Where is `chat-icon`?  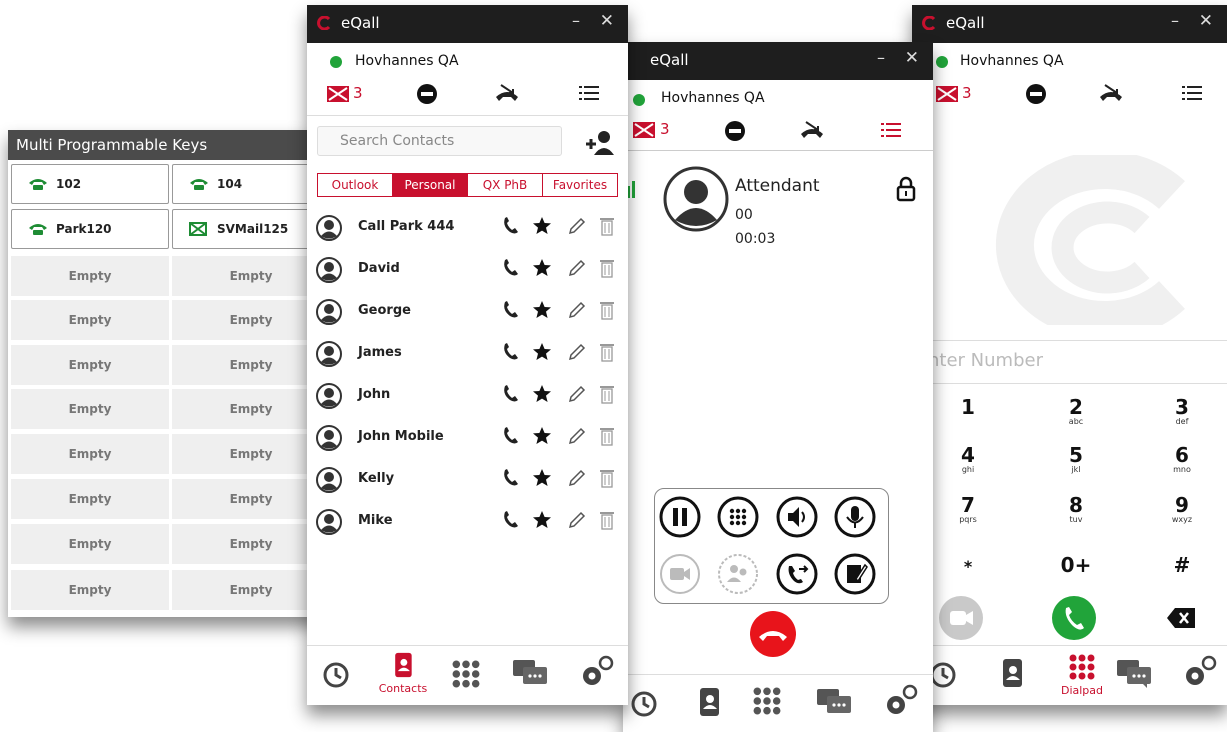 chat-icon is located at coordinates (1134, 674).